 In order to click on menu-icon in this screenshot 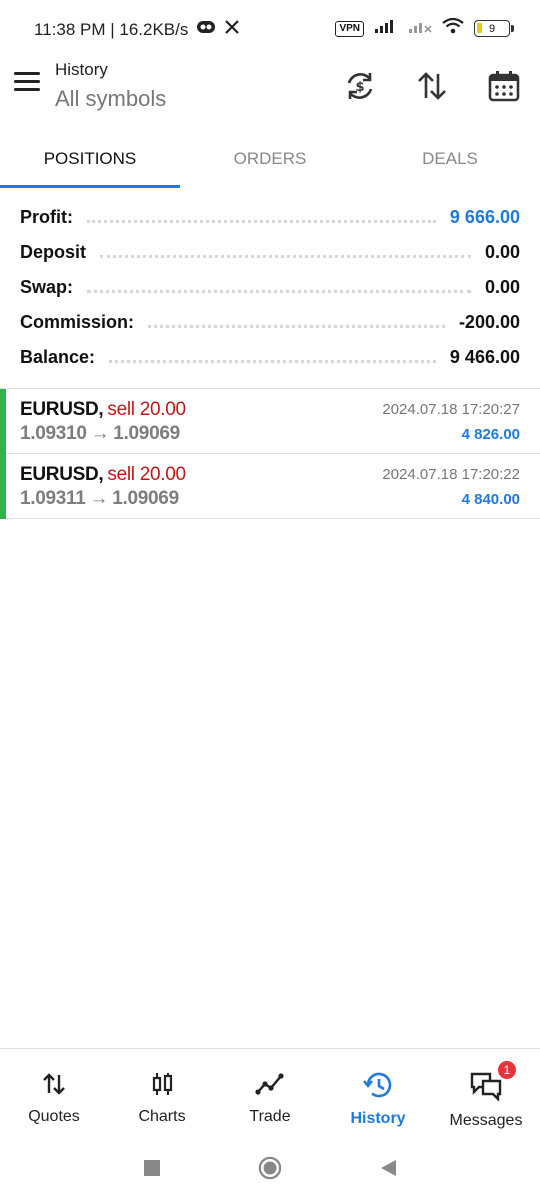, I will do `click(28, 84)`.